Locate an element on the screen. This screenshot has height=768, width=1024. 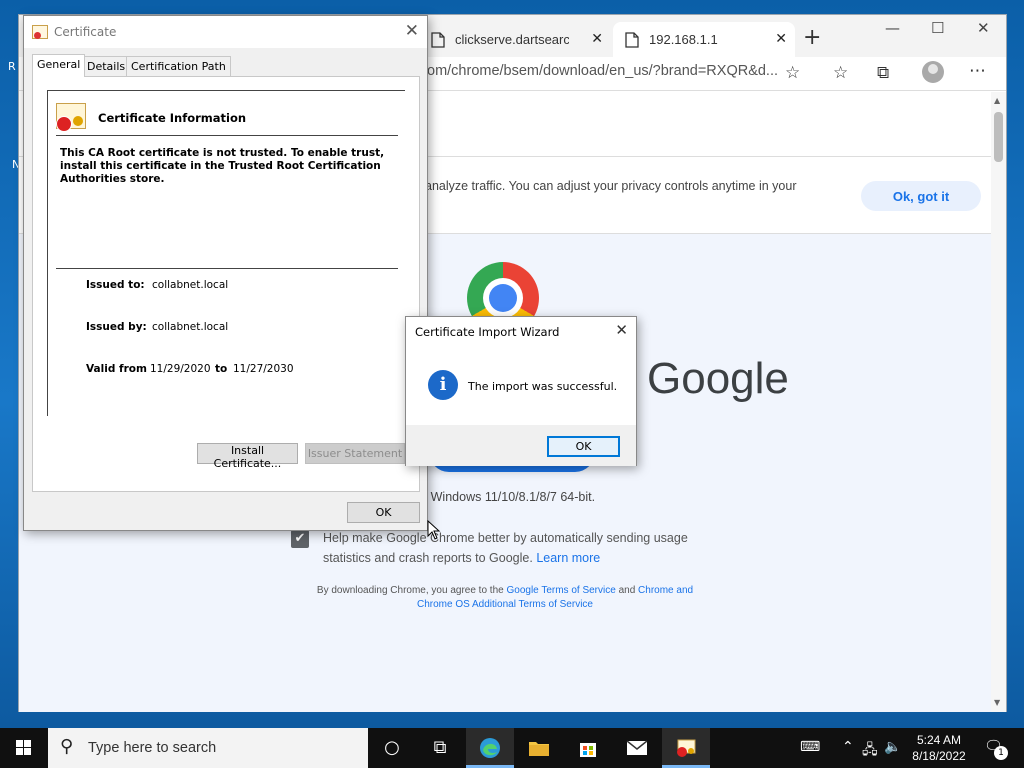
store-icon is located at coordinates (588, 748).